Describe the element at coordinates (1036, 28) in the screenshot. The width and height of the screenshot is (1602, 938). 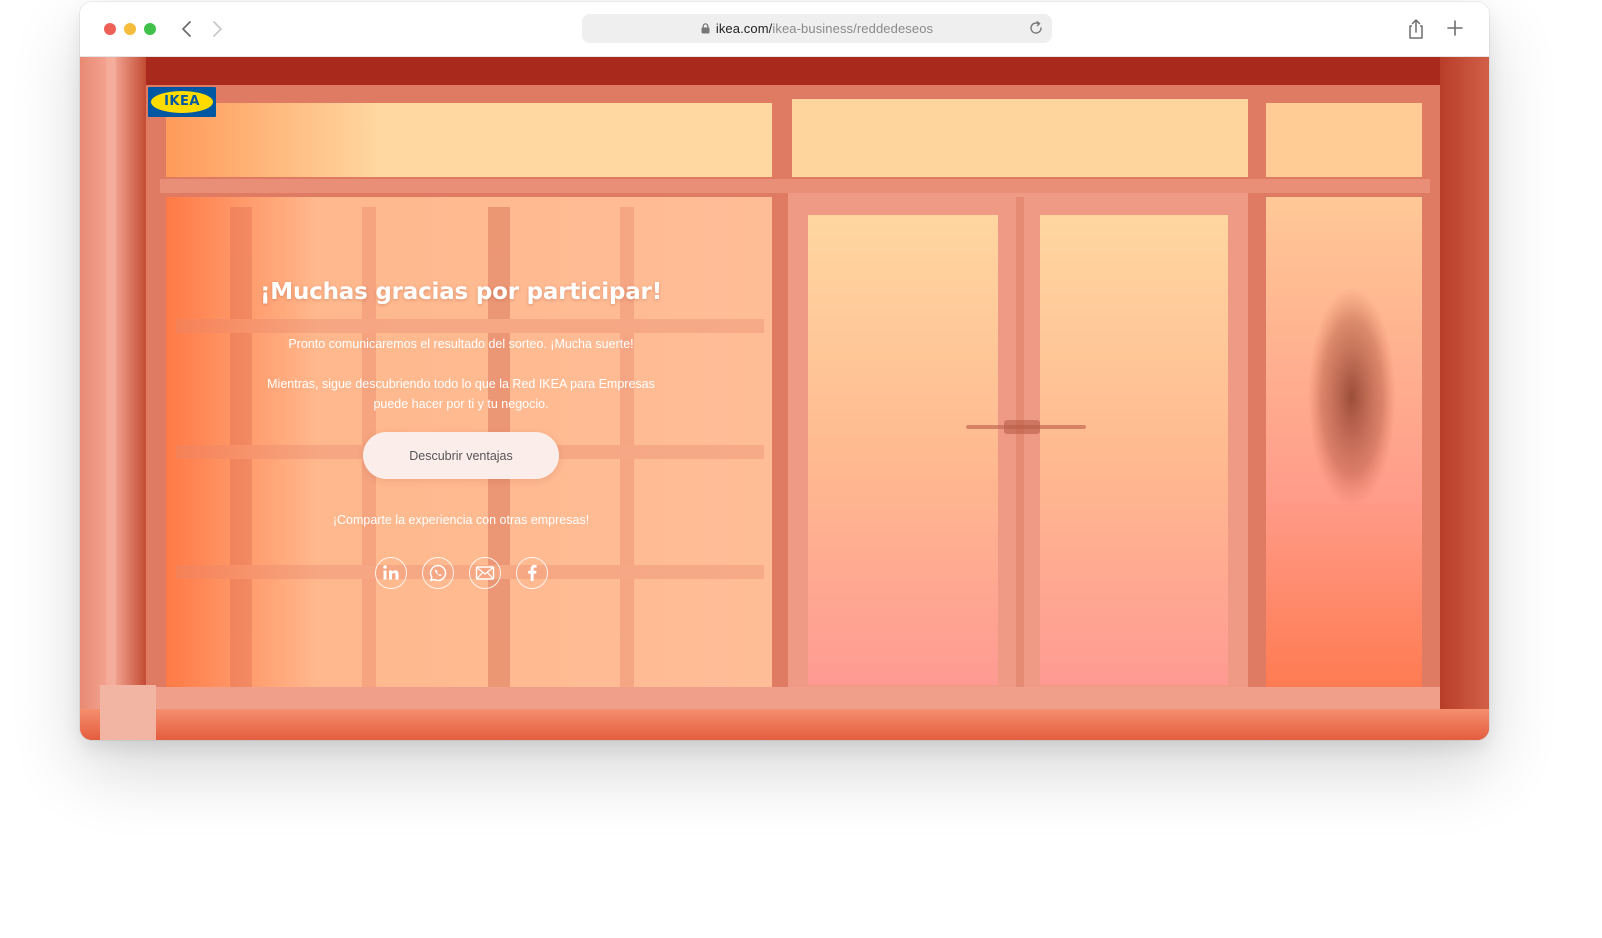
I see `reload-icon` at that location.